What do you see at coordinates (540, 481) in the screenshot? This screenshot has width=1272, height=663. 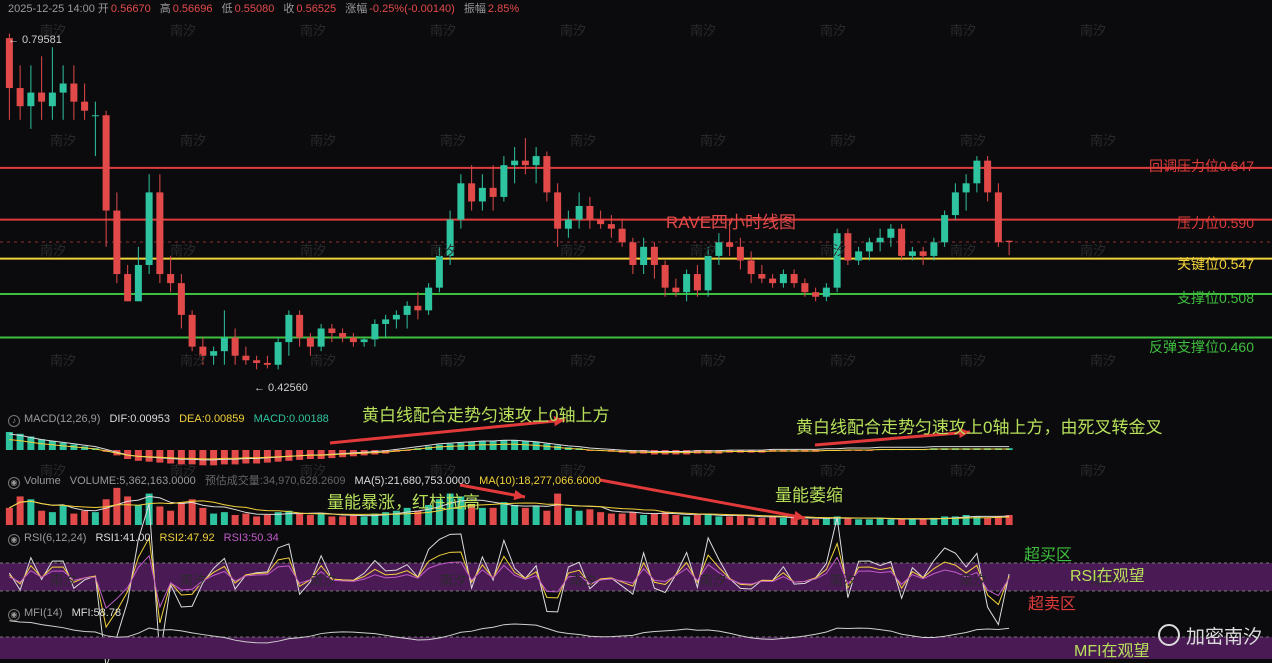 I see `volume-ma10: MA(10):18,277,066.6000` at bounding box center [540, 481].